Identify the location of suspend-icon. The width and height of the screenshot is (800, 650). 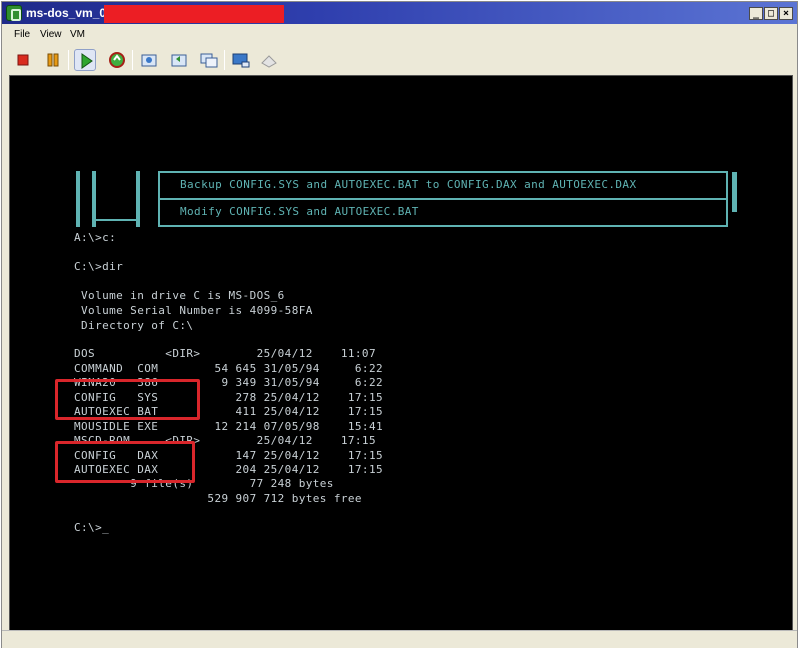
(53, 60).